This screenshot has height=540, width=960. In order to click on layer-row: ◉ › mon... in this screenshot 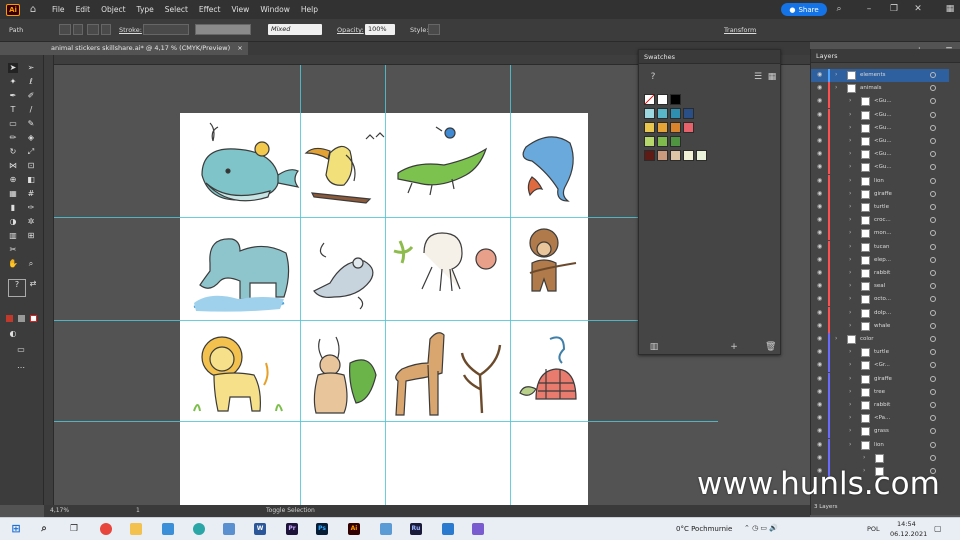, I will do `click(880, 234)`.